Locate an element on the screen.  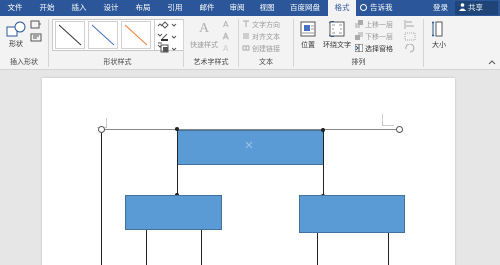
align-objects-icon is located at coordinates (409, 24).